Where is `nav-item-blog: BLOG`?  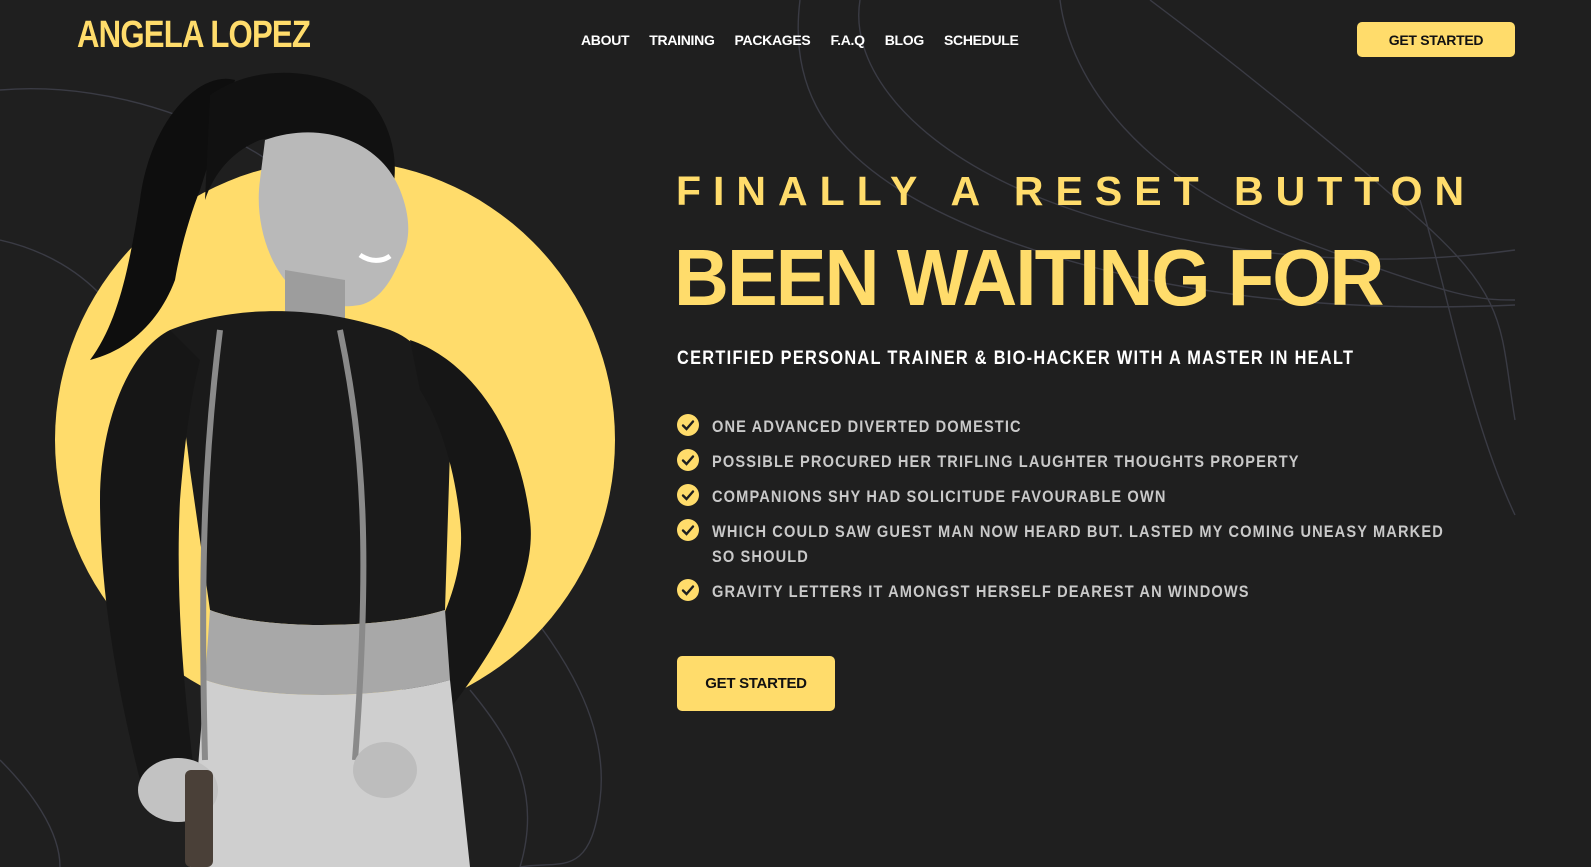 nav-item-blog: BLOG is located at coordinates (905, 40).